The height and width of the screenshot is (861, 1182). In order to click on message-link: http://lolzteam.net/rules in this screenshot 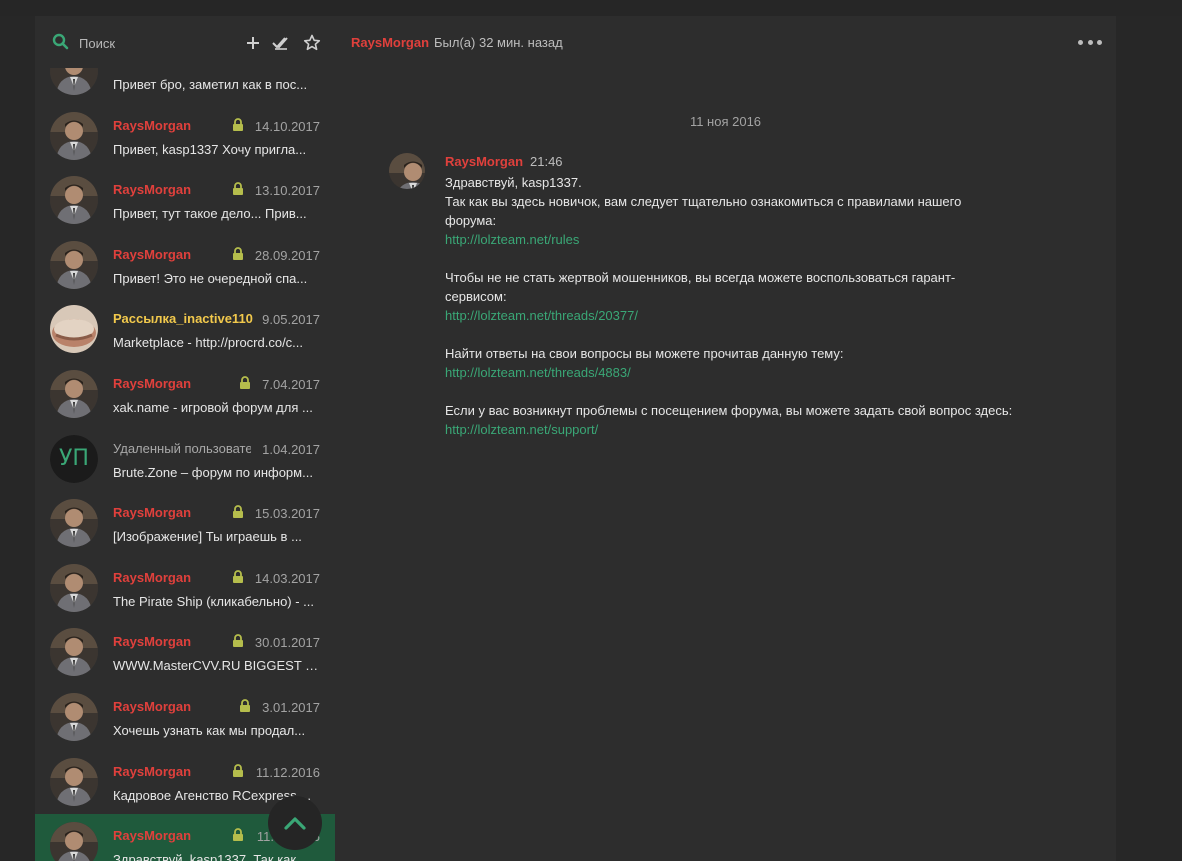, I will do `click(512, 239)`.